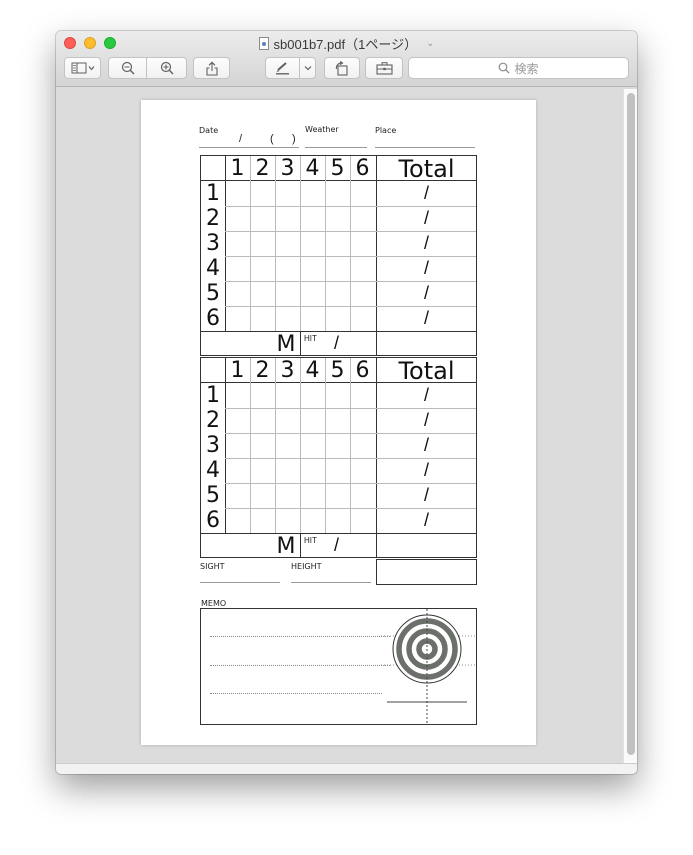  I want to click on share-icon, so click(211, 68).